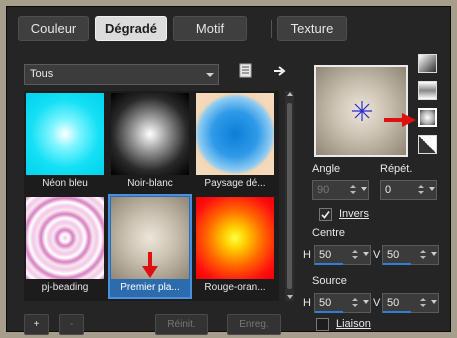 The height and width of the screenshot is (338, 457). Describe the element at coordinates (53, 28) in the screenshot. I see `tab-color: Couleur` at that location.